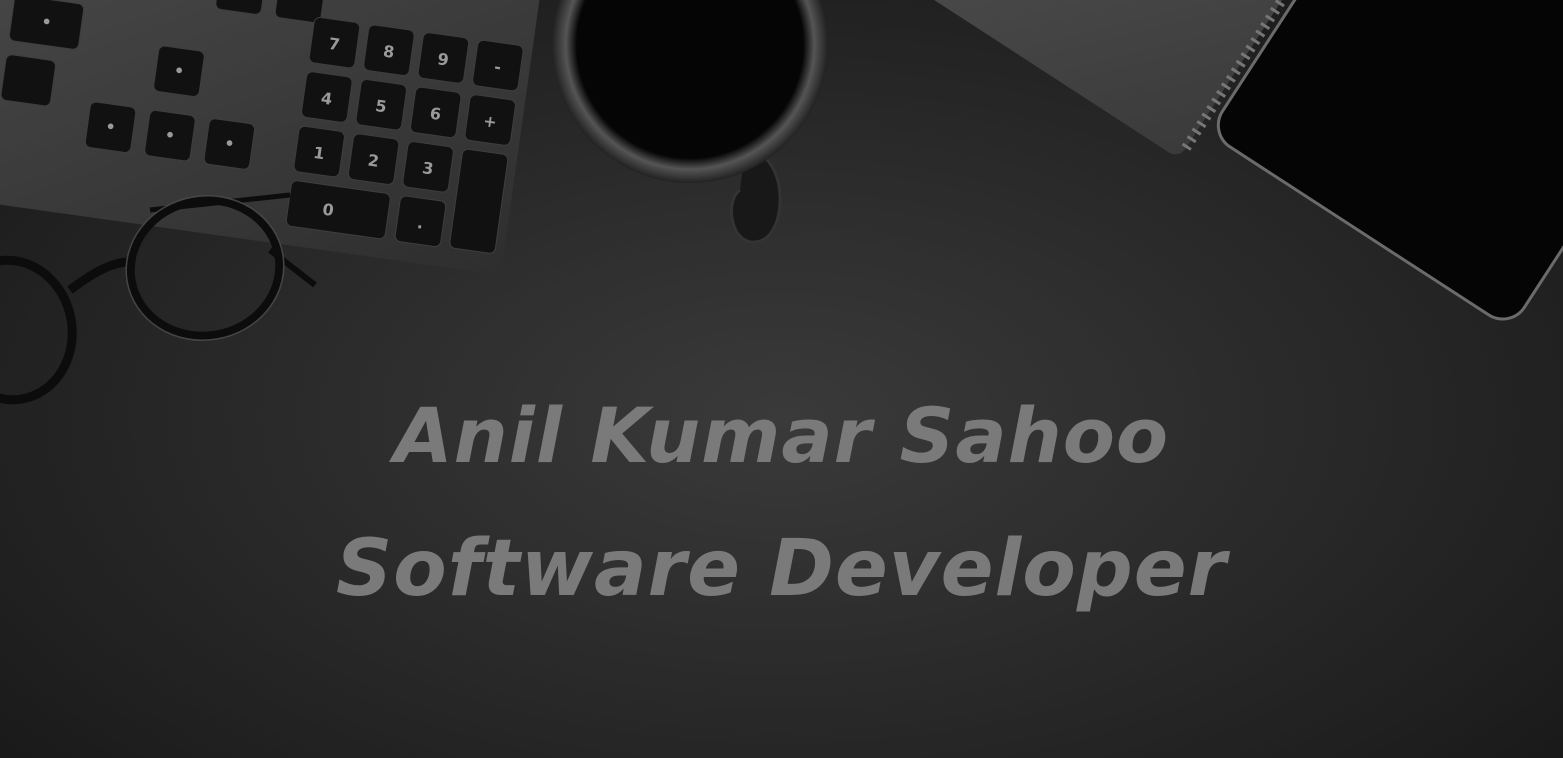 The width and height of the screenshot is (1563, 758). I want to click on coffee-mug, so click(690, 122).